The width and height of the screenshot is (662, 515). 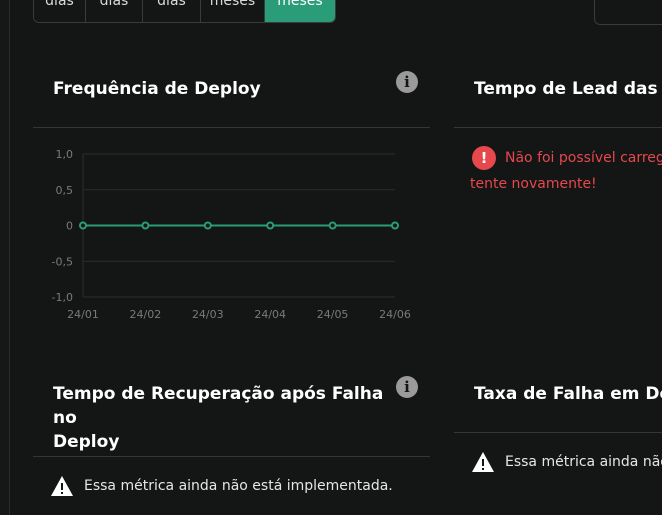 I want to click on deploy-frequency-title: Frequência de Deploy, so click(x=157, y=89).